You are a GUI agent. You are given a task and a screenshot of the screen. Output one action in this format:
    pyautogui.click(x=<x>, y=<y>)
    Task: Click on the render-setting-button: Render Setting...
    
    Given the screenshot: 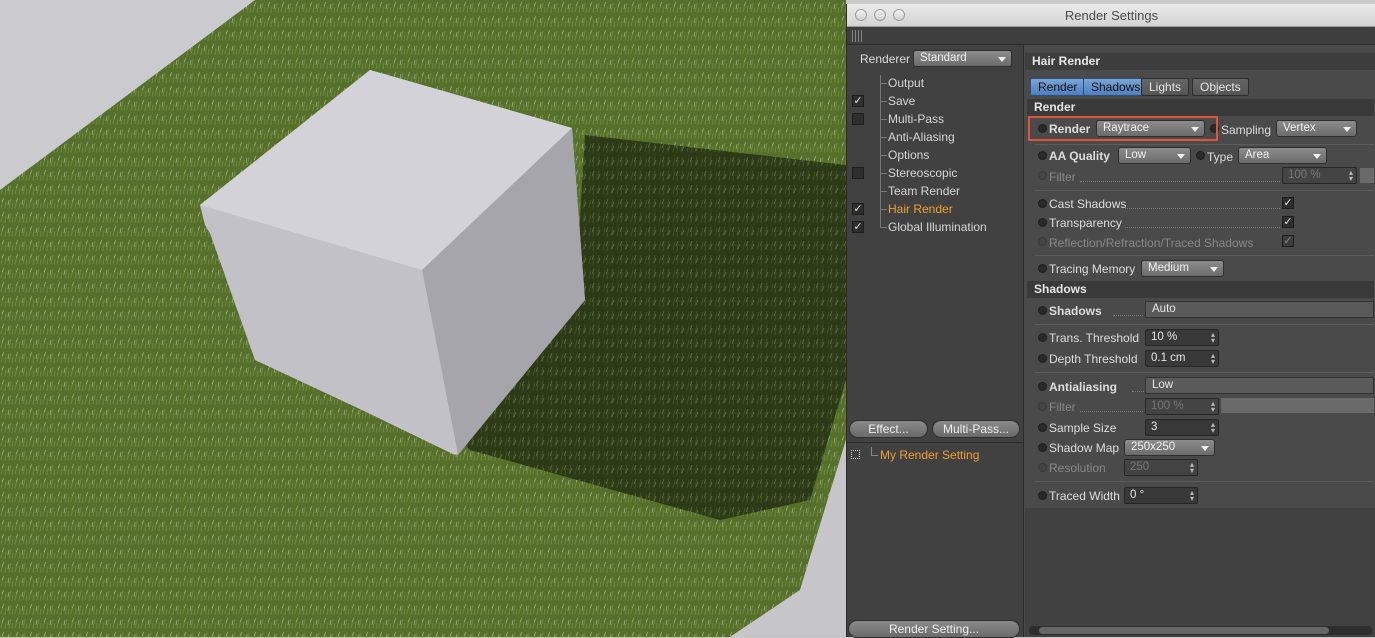 What is the action you would take?
    pyautogui.click(x=934, y=629)
    